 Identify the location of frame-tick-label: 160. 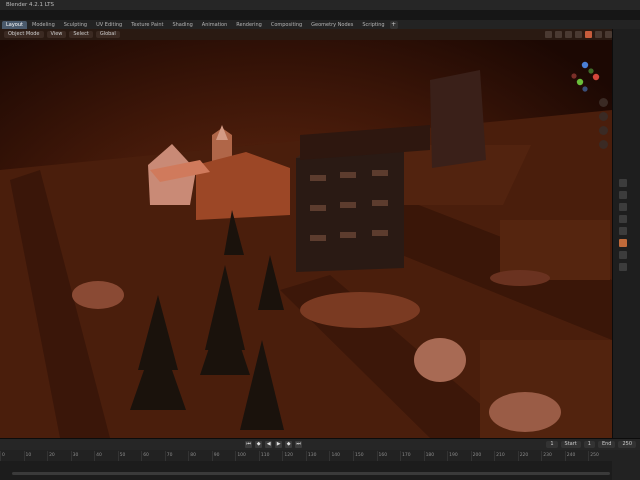
(388, 456).